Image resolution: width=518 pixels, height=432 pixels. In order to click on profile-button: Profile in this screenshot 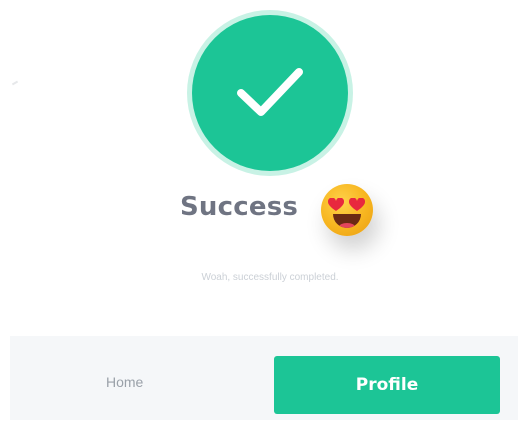, I will do `click(387, 385)`.